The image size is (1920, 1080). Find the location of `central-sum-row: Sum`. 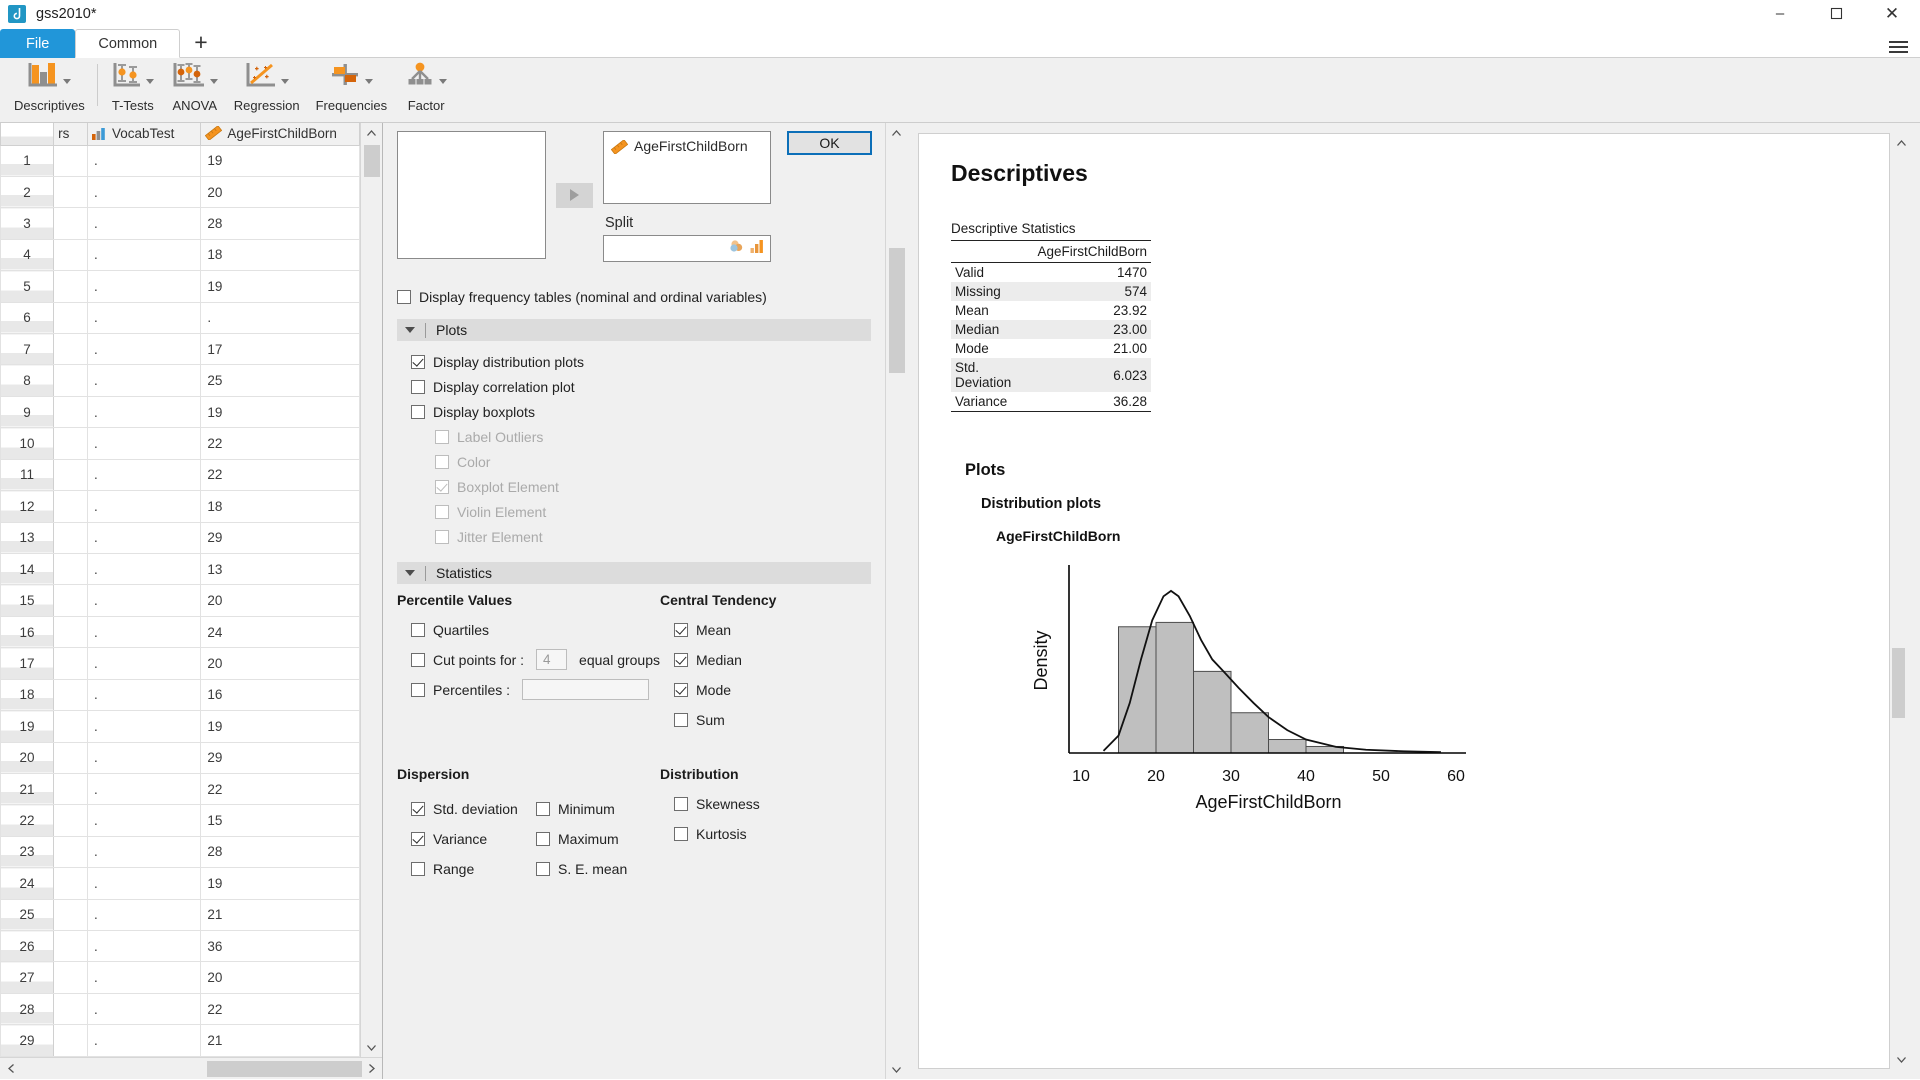

central-sum-row: Sum is located at coordinates (772, 719).